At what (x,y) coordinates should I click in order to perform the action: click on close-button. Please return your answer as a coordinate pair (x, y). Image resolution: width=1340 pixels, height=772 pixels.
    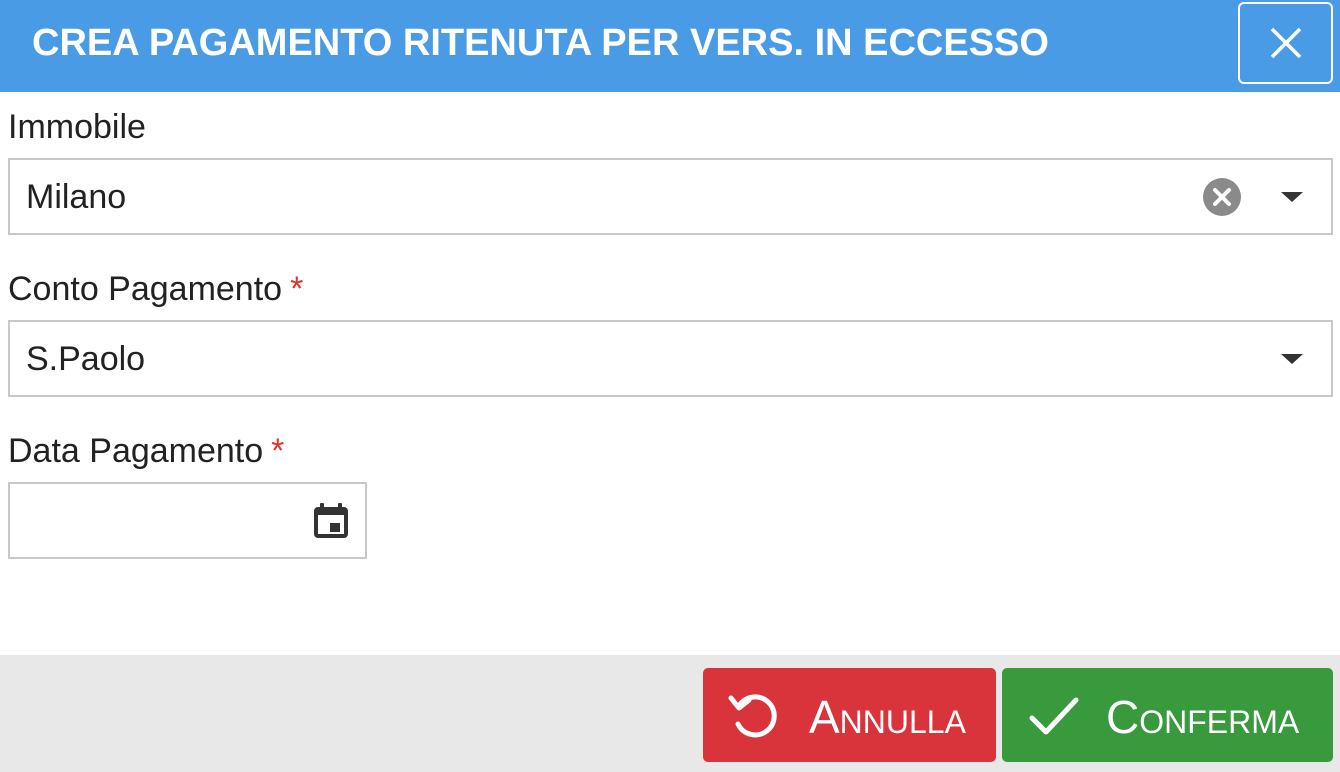
    Looking at the image, I should click on (1285, 43).